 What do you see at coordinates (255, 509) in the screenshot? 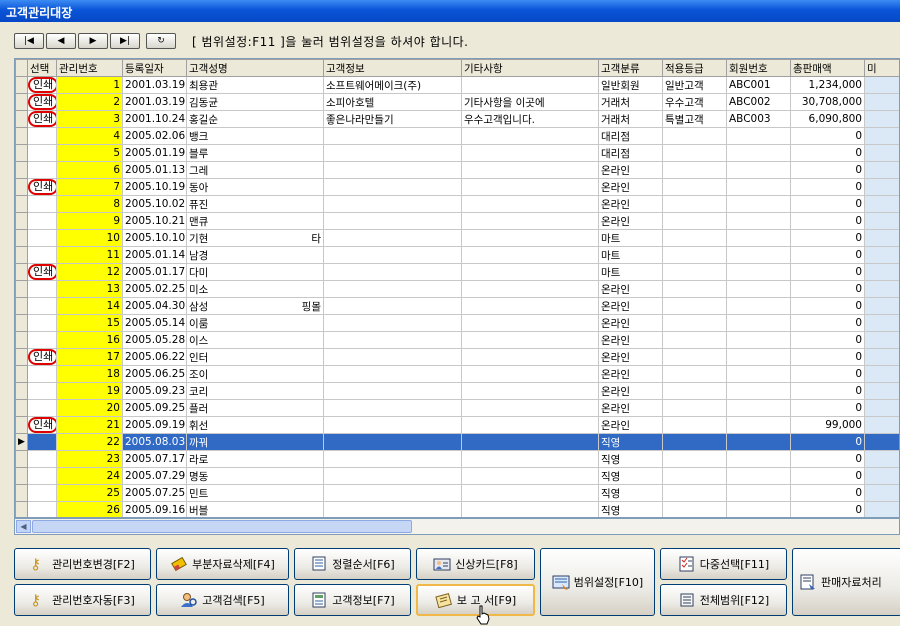
I see `cell-name: 버블` at bounding box center [255, 509].